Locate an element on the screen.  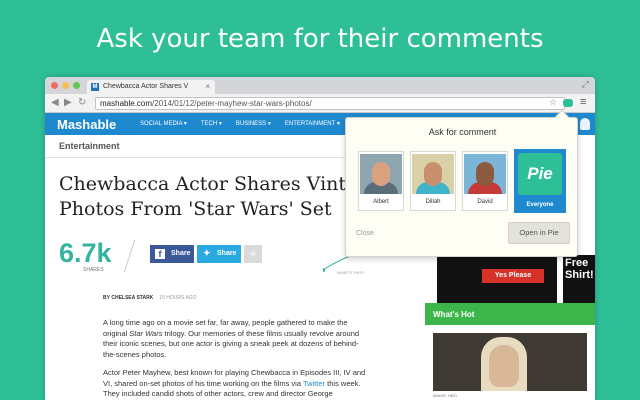
tab-bar: M Chewbacca Actor Shares V × ⤢ is located at coordinates (320, 85).